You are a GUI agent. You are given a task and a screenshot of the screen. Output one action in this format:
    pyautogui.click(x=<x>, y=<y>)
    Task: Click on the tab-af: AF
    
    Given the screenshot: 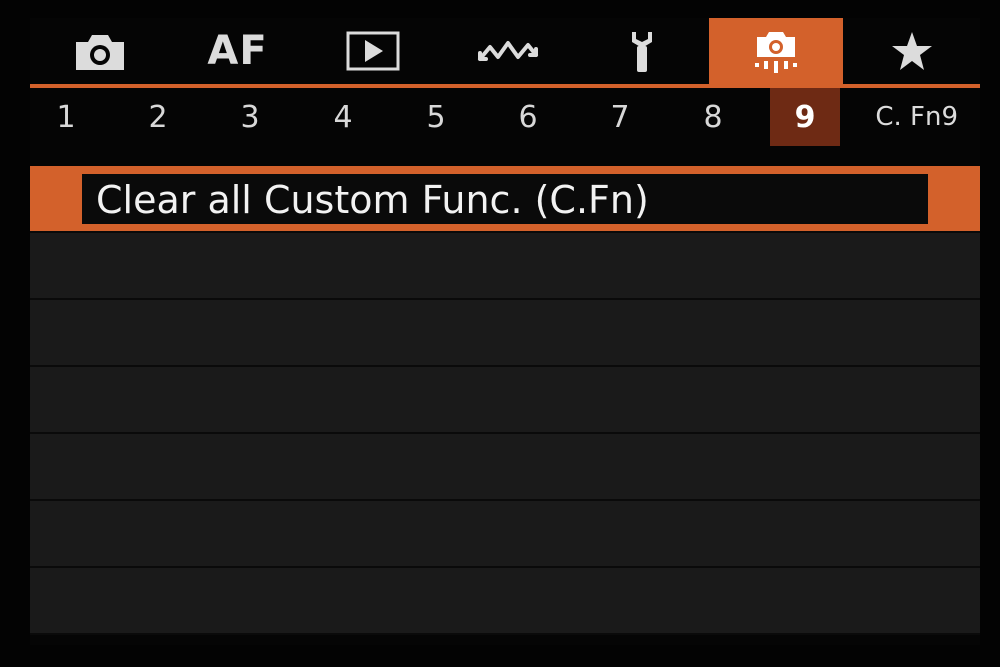 What is the action you would take?
    pyautogui.click(x=237, y=51)
    